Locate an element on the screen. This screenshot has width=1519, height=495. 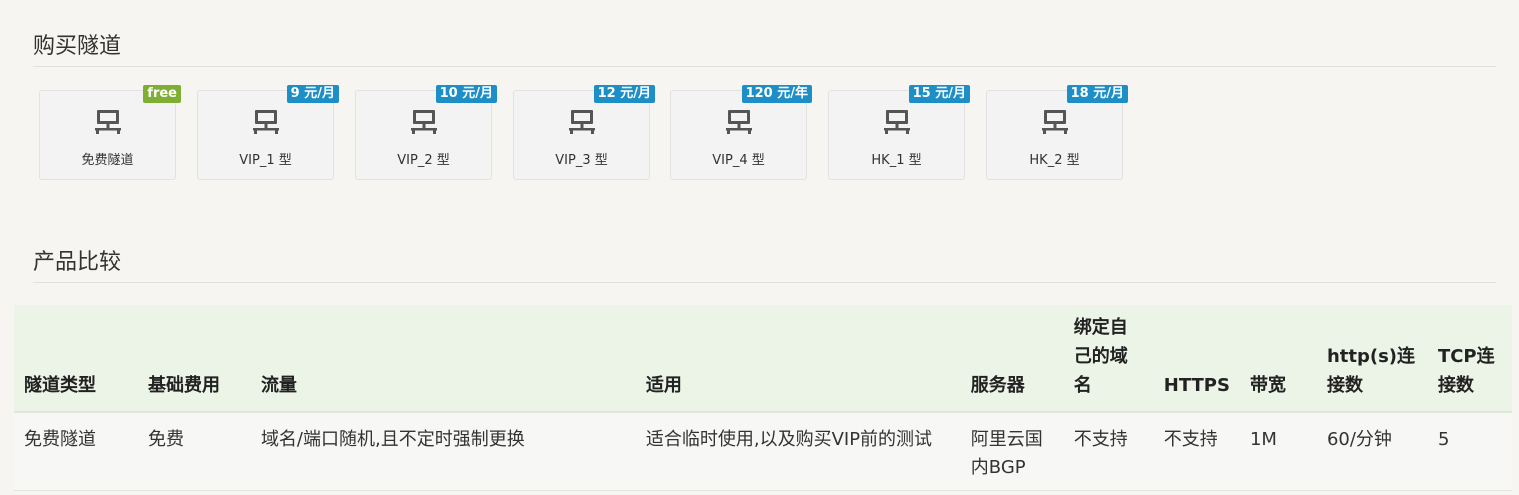
header-tcp-connections: TCP连接数 is located at coordinates (1469, 359).